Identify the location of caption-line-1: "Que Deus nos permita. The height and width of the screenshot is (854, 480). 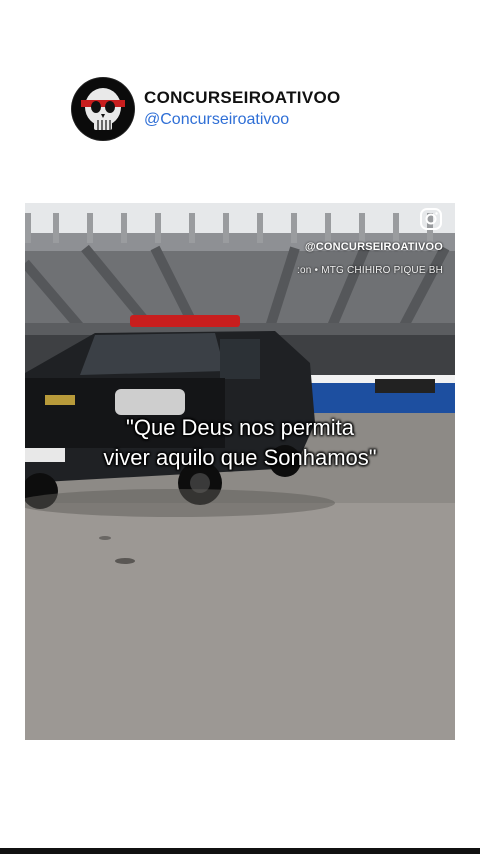
(240, 427).